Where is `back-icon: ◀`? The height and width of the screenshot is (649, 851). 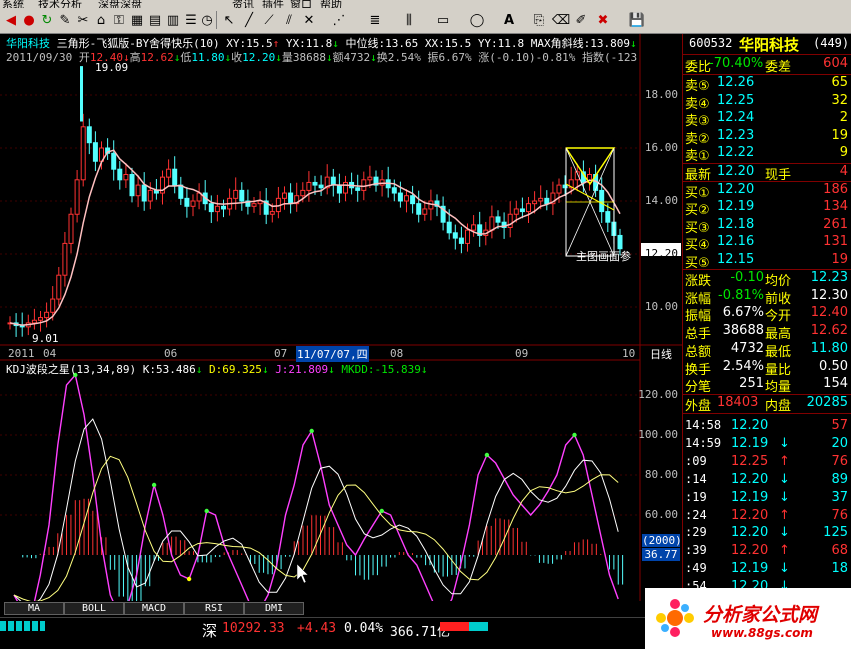 back-icon: ◀ is located at coordinates (11, 20).